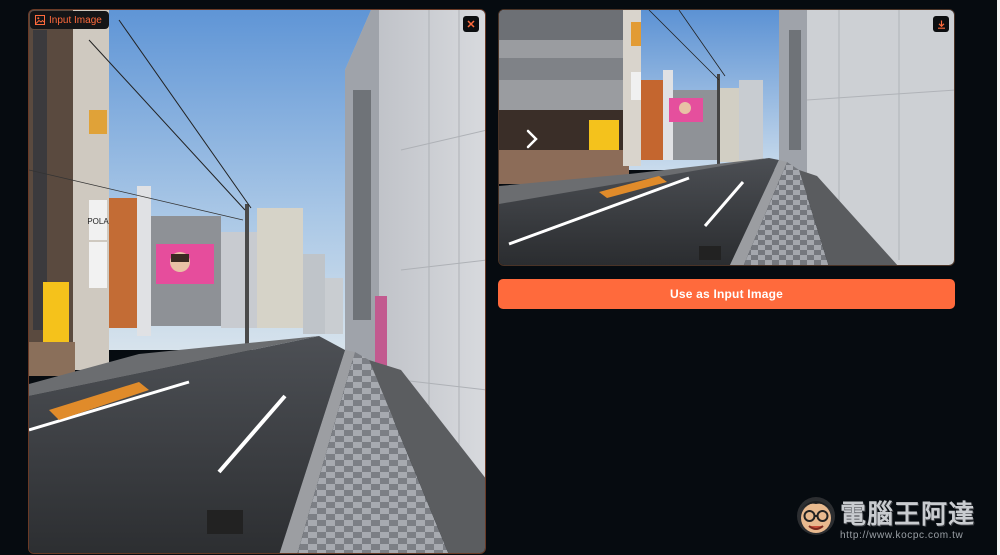  What do you see at coordinates (40, 20) in the screenshot?
I see `image-icon` at bounding box center [40, 20].